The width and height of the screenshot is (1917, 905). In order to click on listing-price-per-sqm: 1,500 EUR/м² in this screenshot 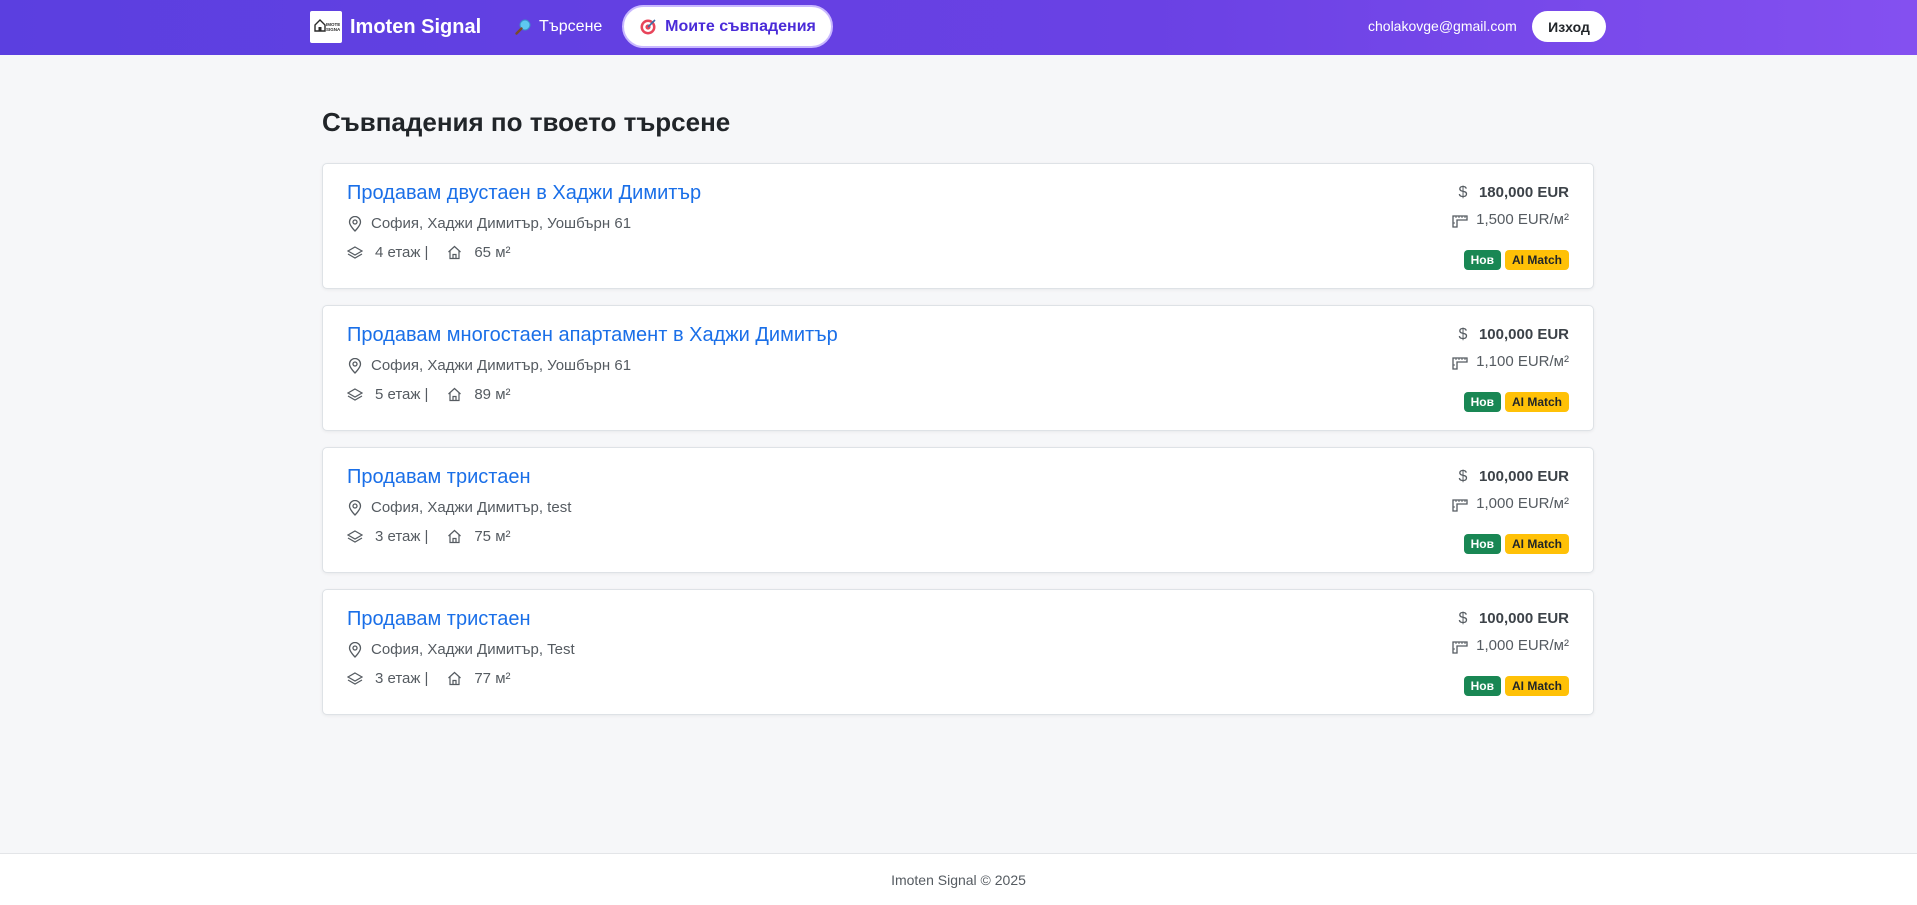, I will do `click(1510, 219)`.